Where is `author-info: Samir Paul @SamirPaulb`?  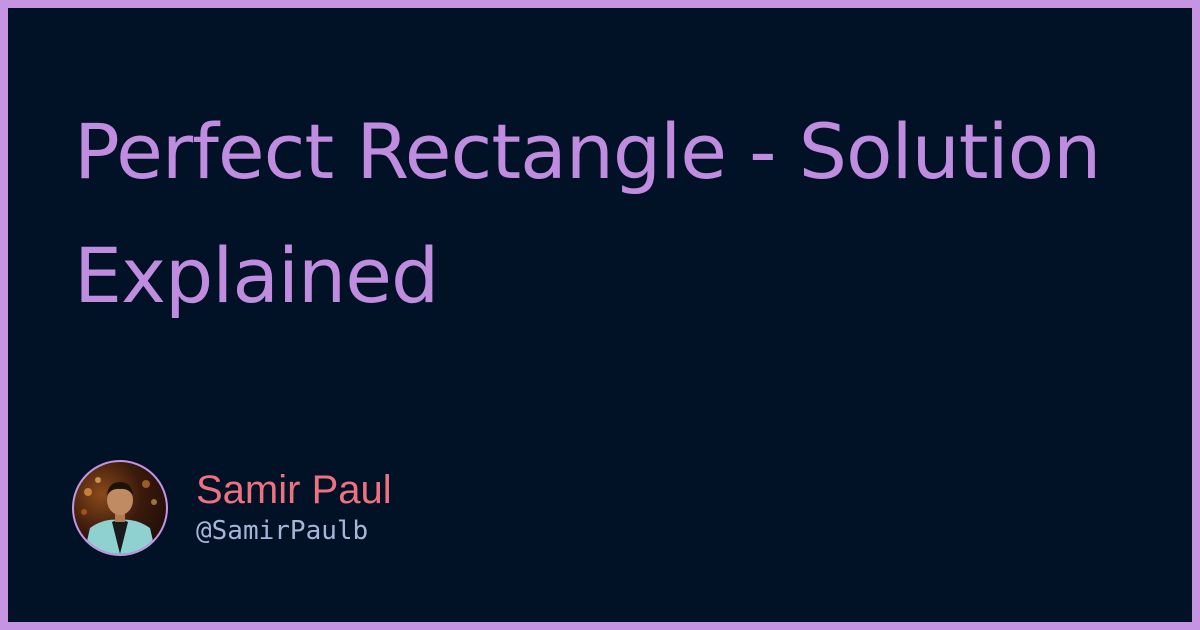 author-info: Samir Paul @SamirPaulb is located at coordinates (294, 508).